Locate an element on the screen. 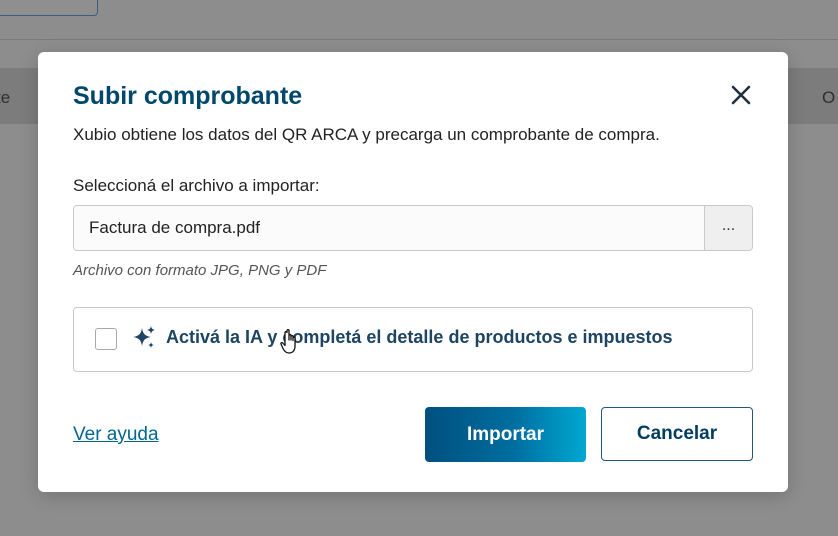 The height and width of the screenshot is (536, 838). background-header-right: O is located at coordinates (829, 97).